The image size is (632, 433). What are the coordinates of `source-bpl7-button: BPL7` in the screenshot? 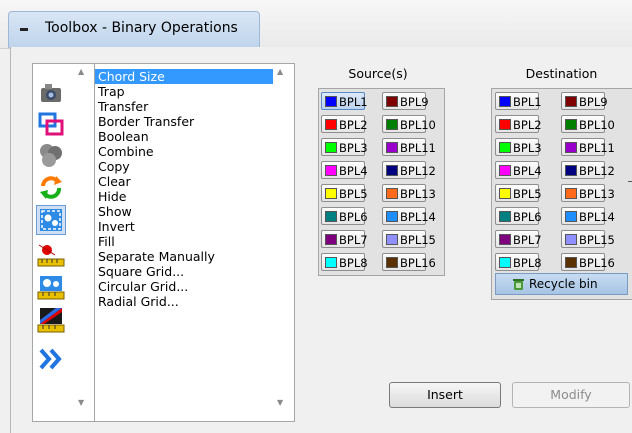 It's located at (344, 239).